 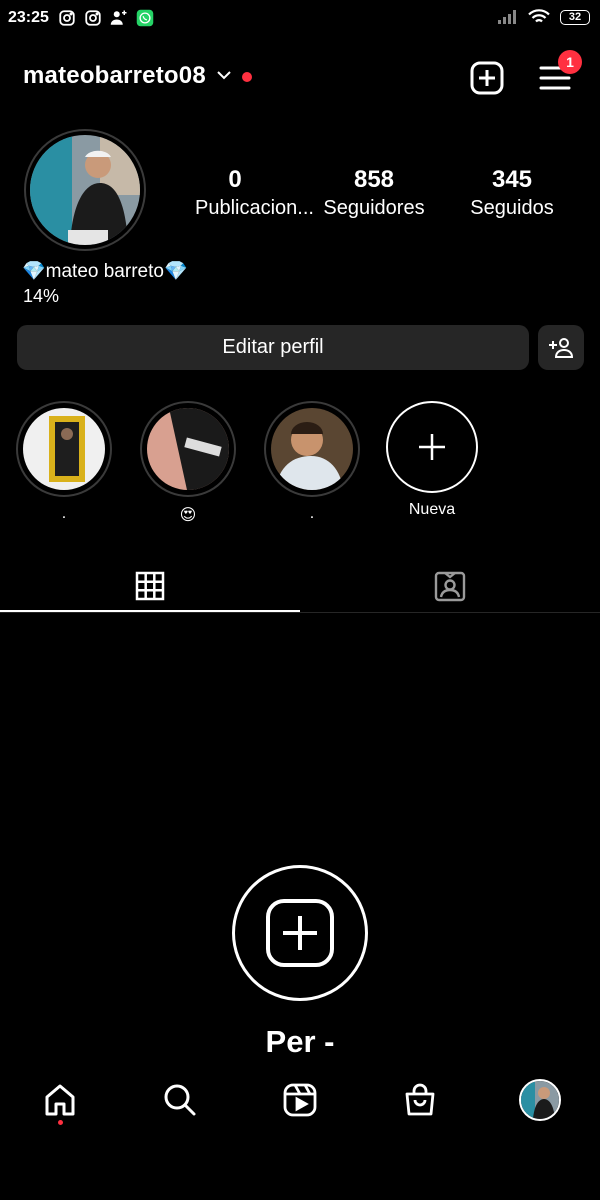 What do you see at coordinates (374, 193) in the screenshot?
I see `followers-count: 858 Seguidores` at bounding box center [374, 193].